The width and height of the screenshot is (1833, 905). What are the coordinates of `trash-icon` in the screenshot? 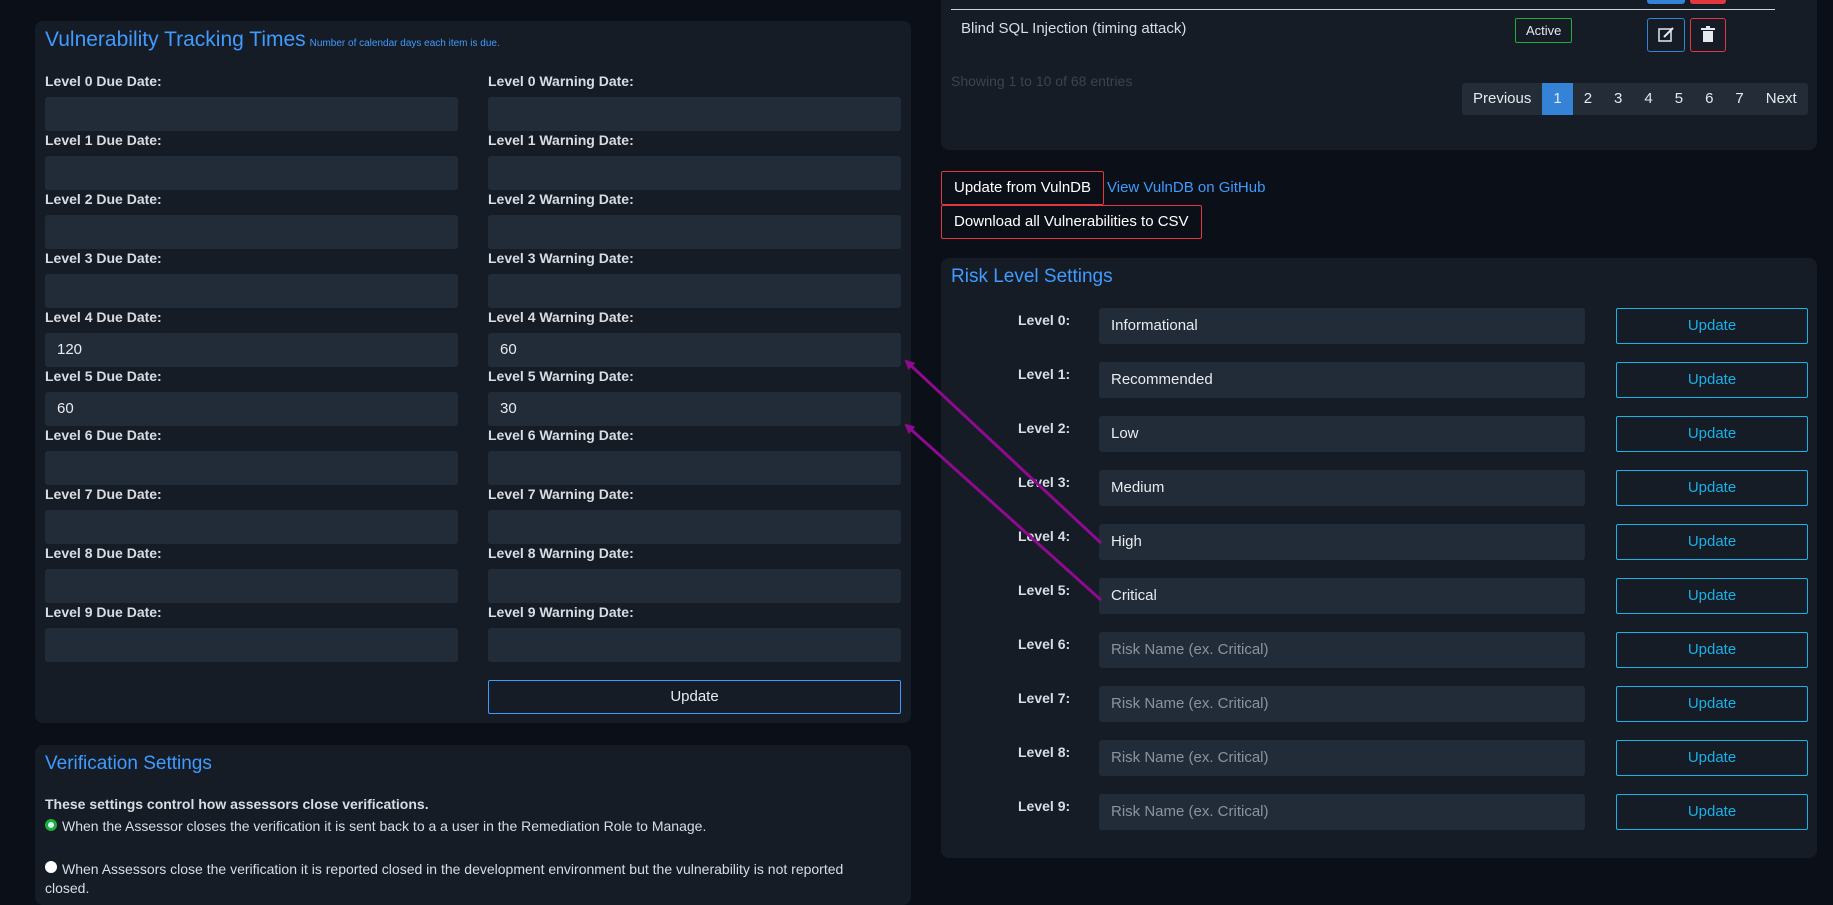 It's located at (1708, 34).